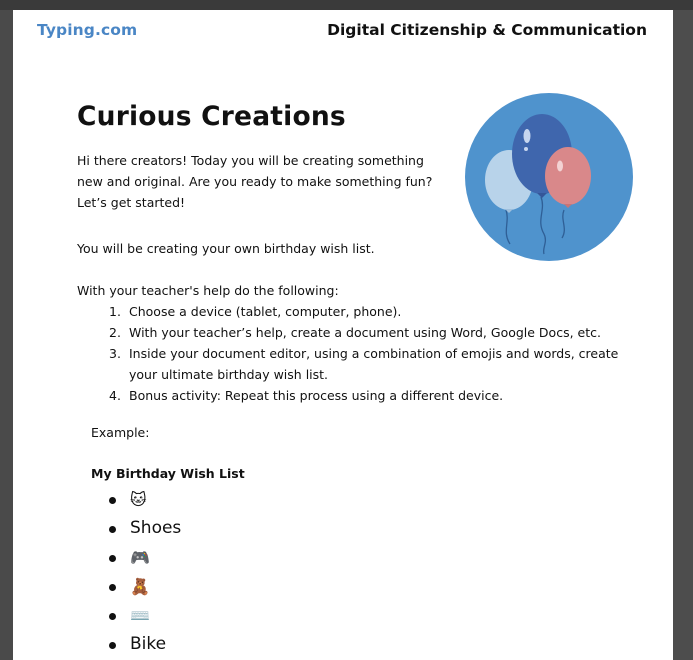  I want to click on wish-list-item: 🐱, so click(145, 499).